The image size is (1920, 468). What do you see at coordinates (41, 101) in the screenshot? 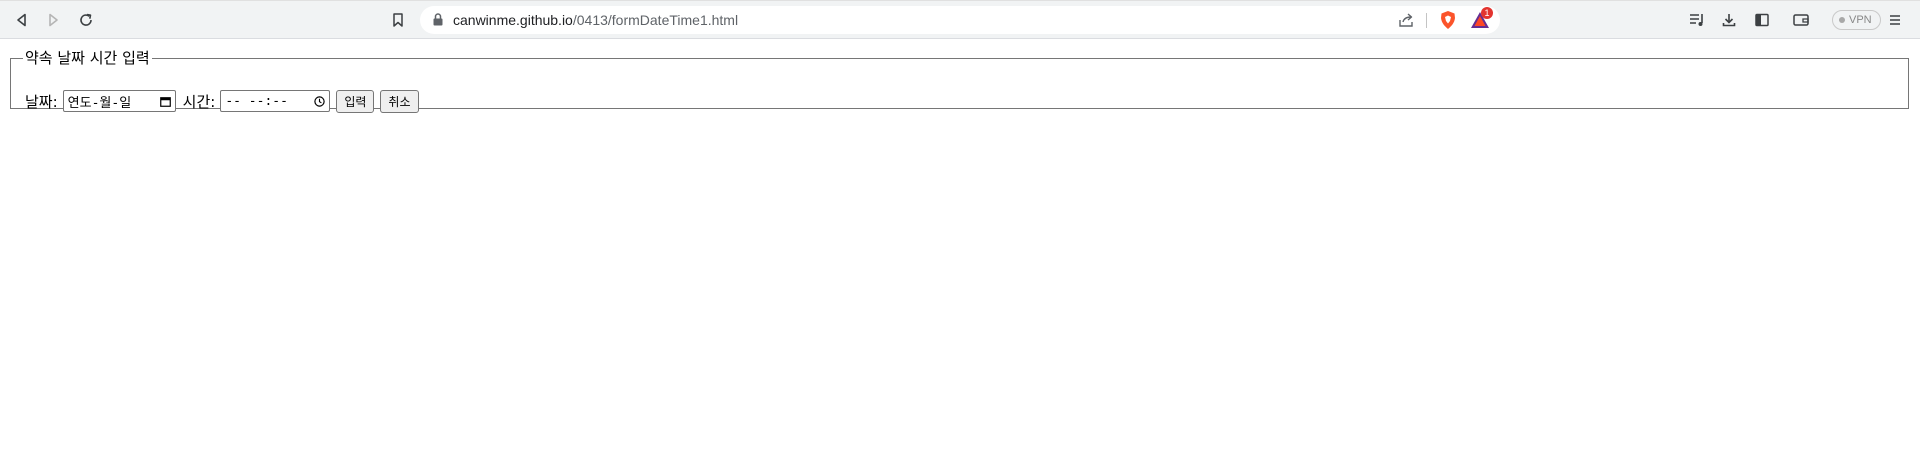
I see `date-label: 날짜:` at bounding box center [41, 101].